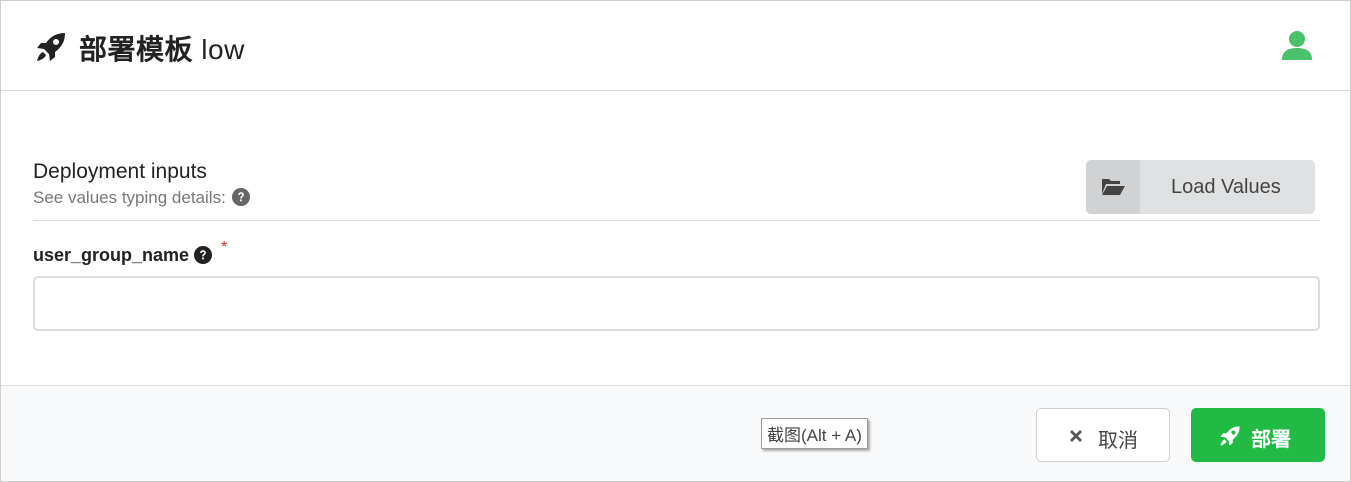 The height and width of the screenshot is (482, 1351). What do you see at coordinates (1118, 441) in the screenshot?
I see `cancel-label: 取消` at bounding box center [1118, 441].